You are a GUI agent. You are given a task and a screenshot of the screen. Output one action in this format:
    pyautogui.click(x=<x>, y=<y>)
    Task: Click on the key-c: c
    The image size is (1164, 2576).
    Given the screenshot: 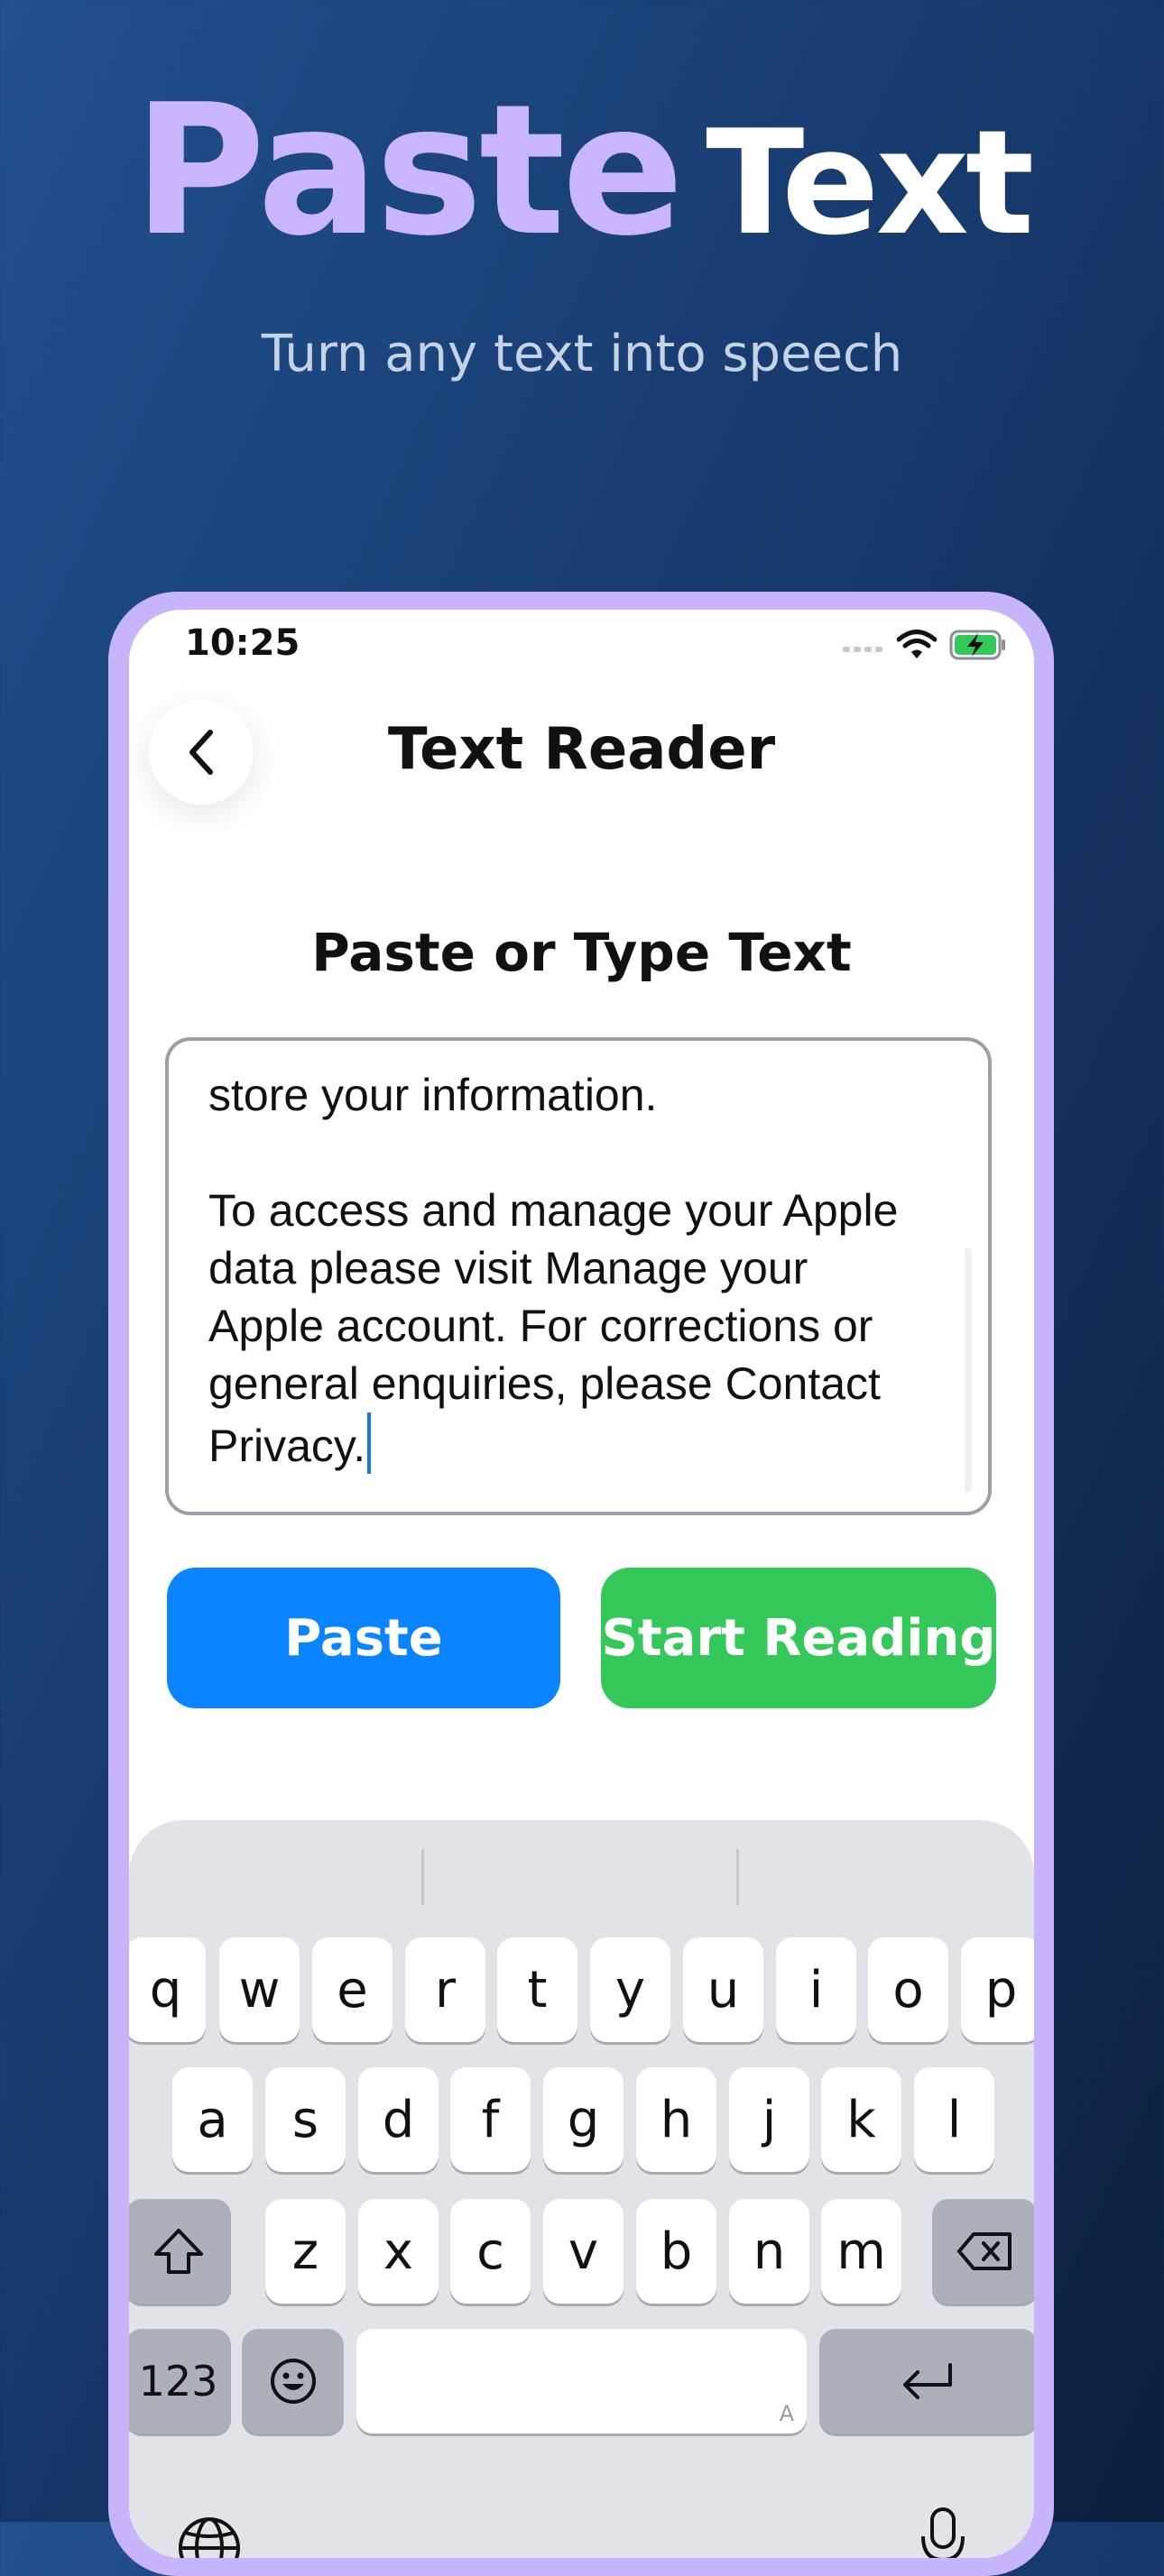 What is the action you would take?
    pyautogui.click(x=491, y=2252)
    